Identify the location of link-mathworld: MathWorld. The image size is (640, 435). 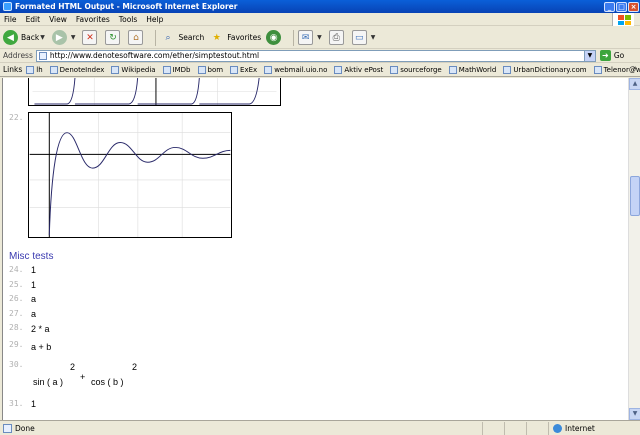
(472, 69).